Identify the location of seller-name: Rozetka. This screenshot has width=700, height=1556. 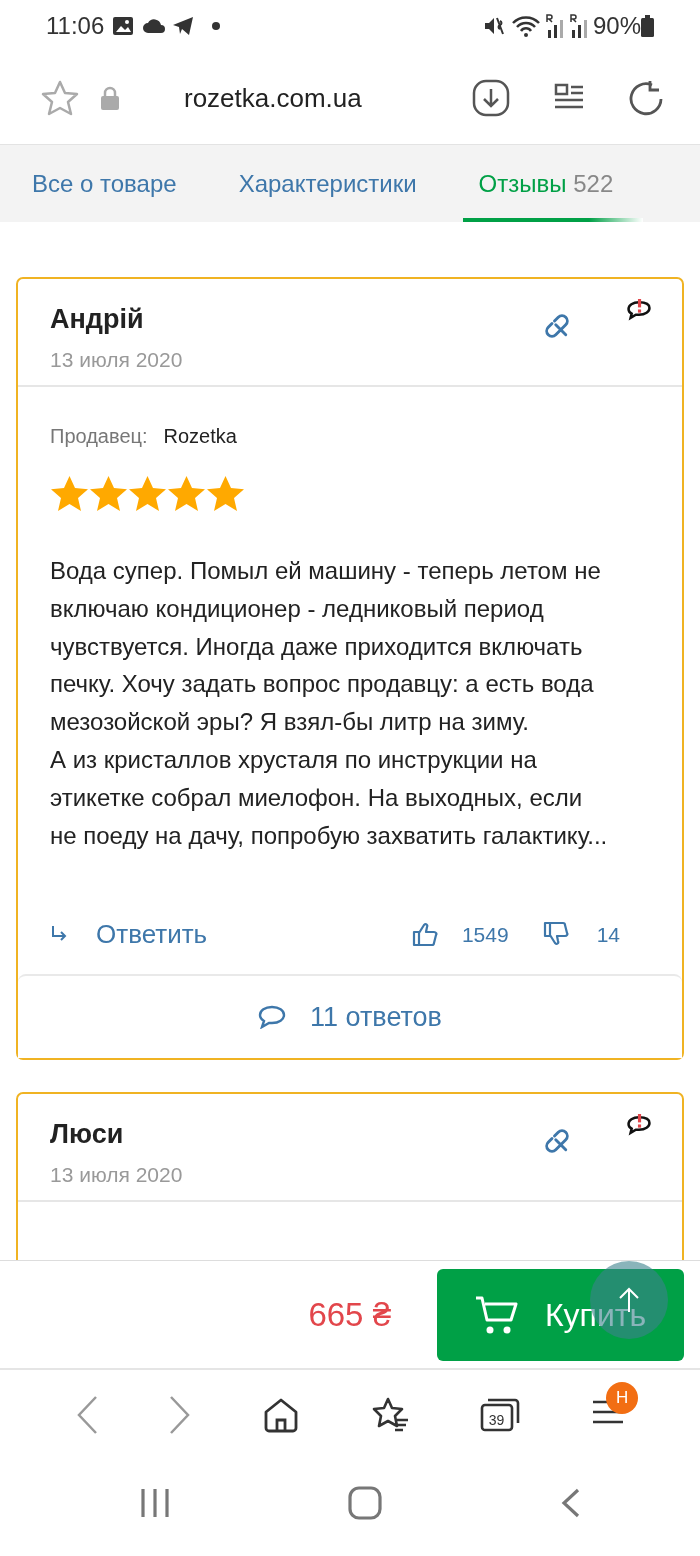
(200, 436).